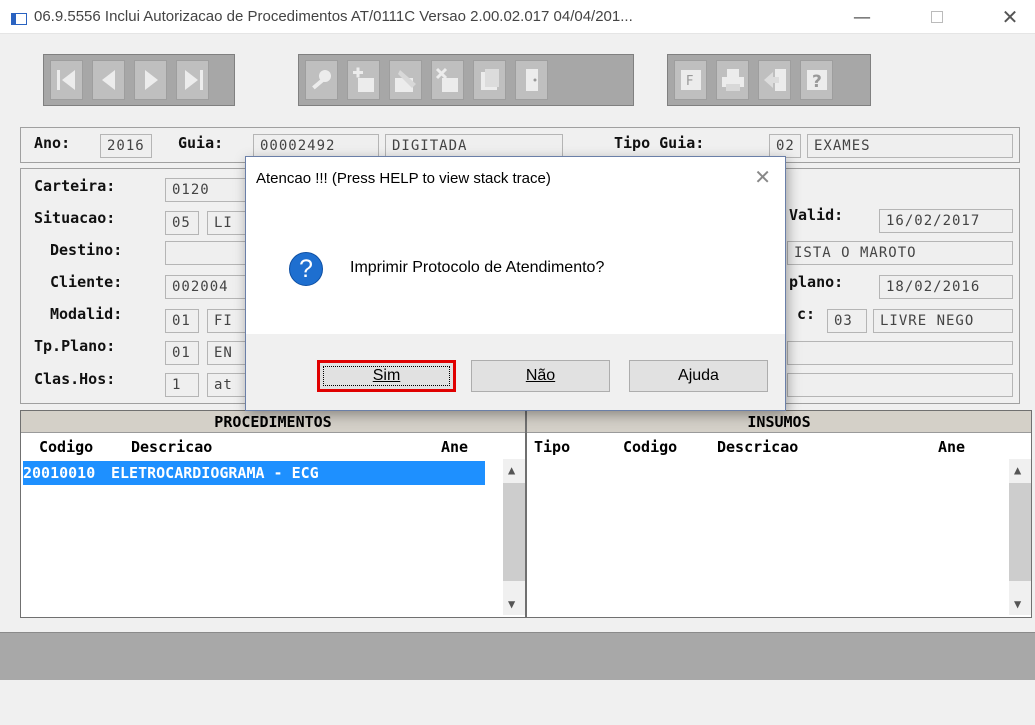 The width and height of the screenshot is (1035, 725). I want to click on insumos-title: INSUMOS, so click(779, 422).